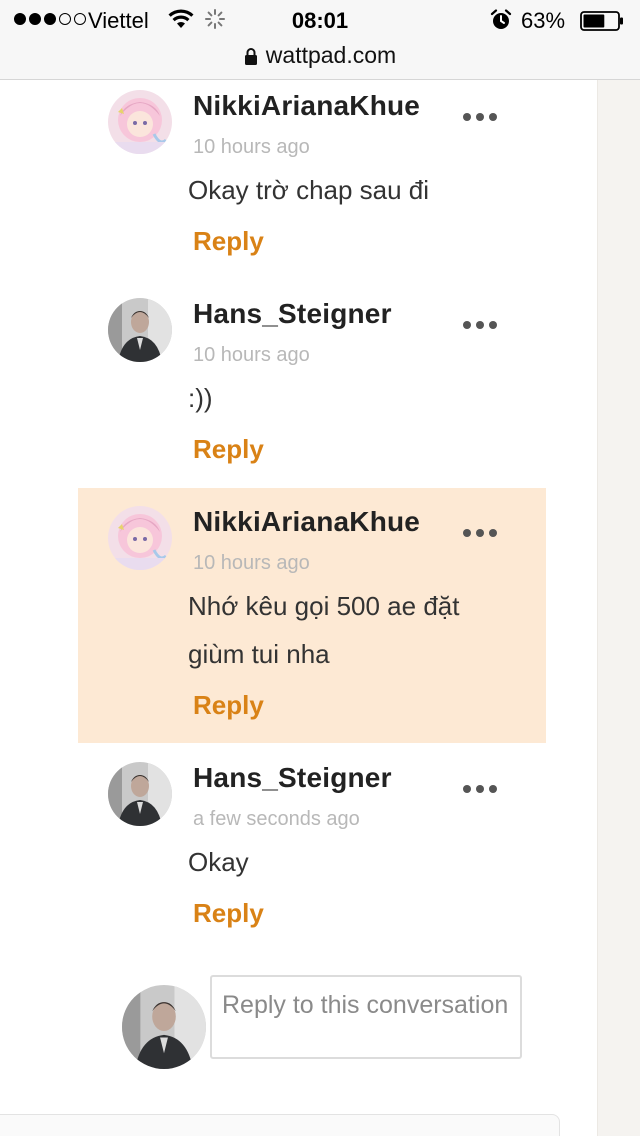 This screenshot has height=1136, width=640. What do you see at coordinates (543, 20) in the screenshot?
I see `battery-percentage: 63%` at bounding box center [543, 20].